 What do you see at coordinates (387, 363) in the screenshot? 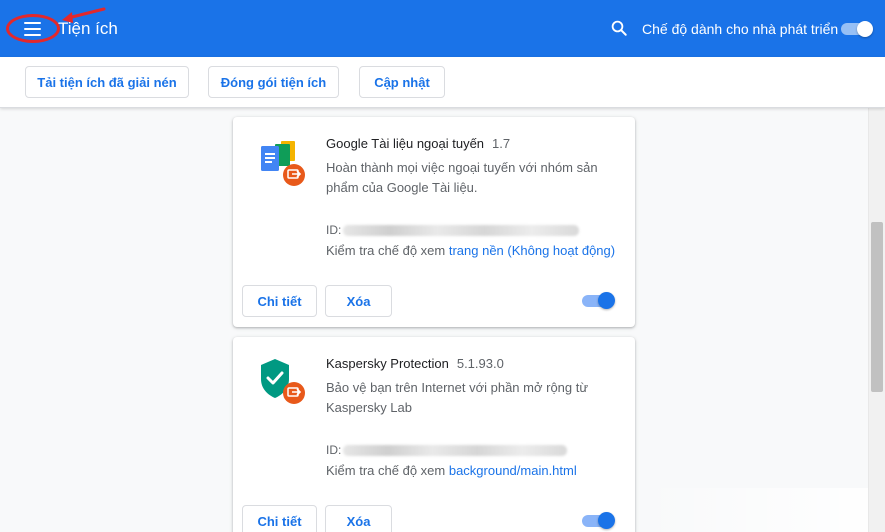
I see `extension-title: Kaspersky Protection` at bounding box center [387, 363].